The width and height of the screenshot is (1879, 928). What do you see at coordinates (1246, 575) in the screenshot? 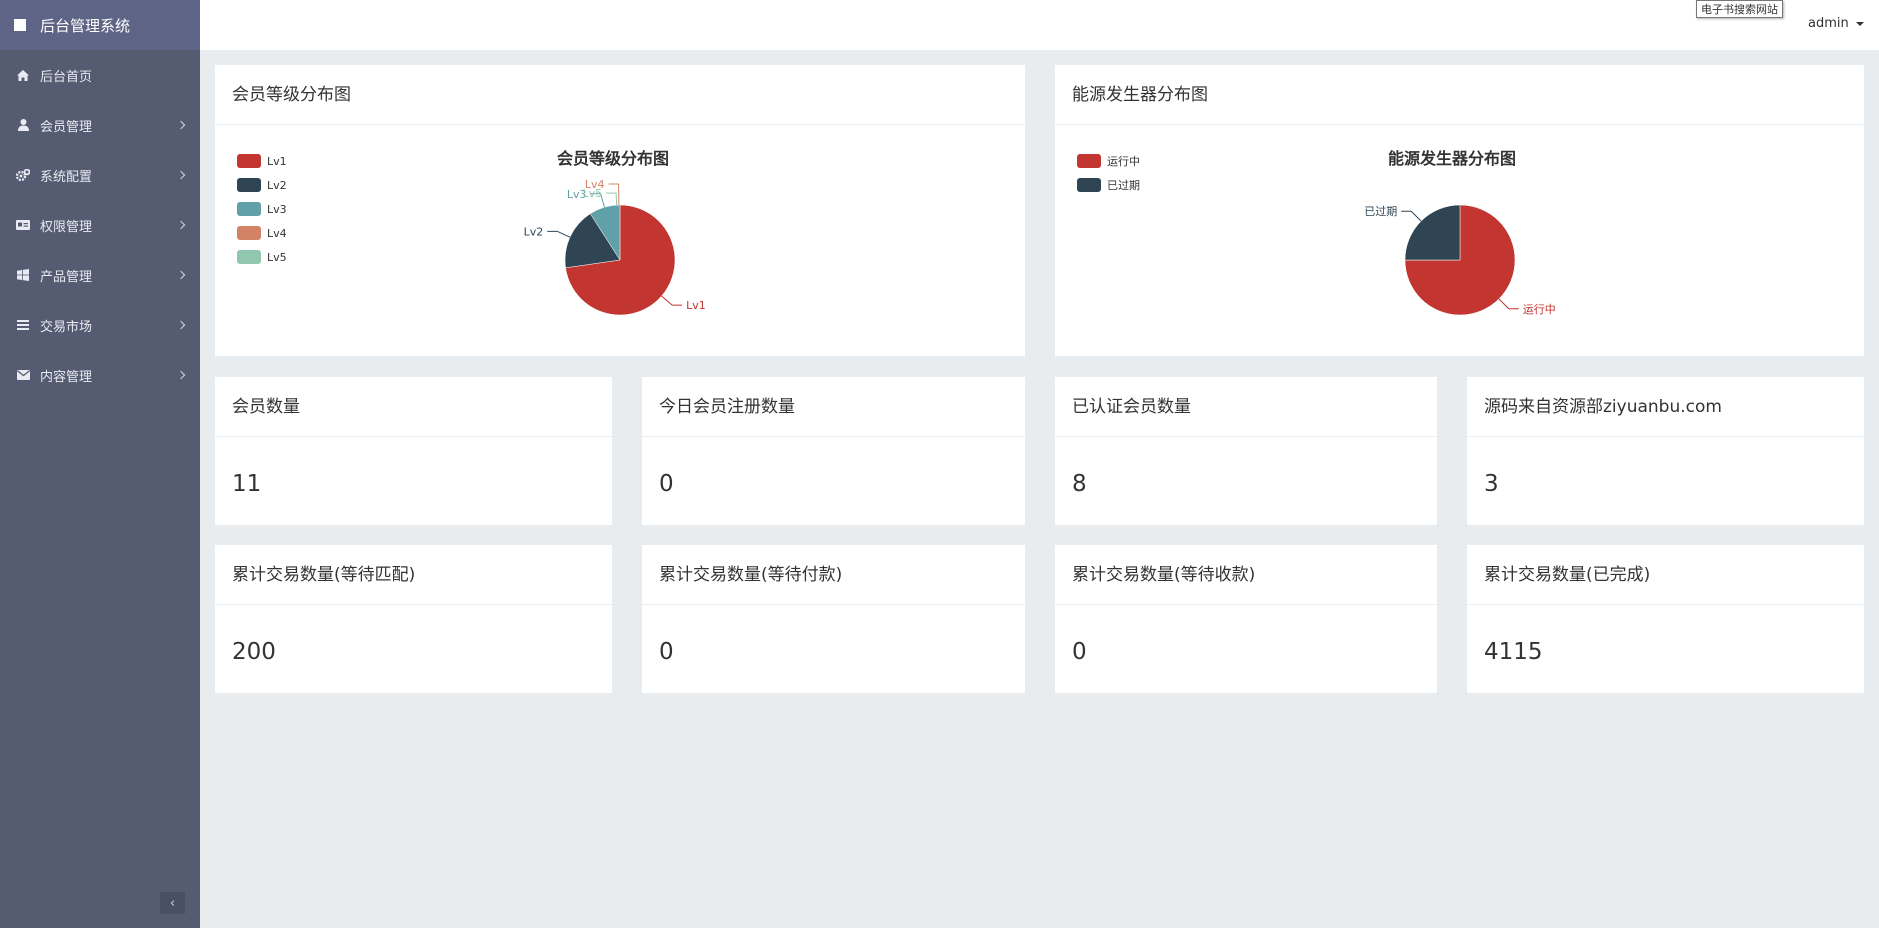
I see `stat-title: 累计交易数量(等待收款)` at bounding box center [1246, 575].